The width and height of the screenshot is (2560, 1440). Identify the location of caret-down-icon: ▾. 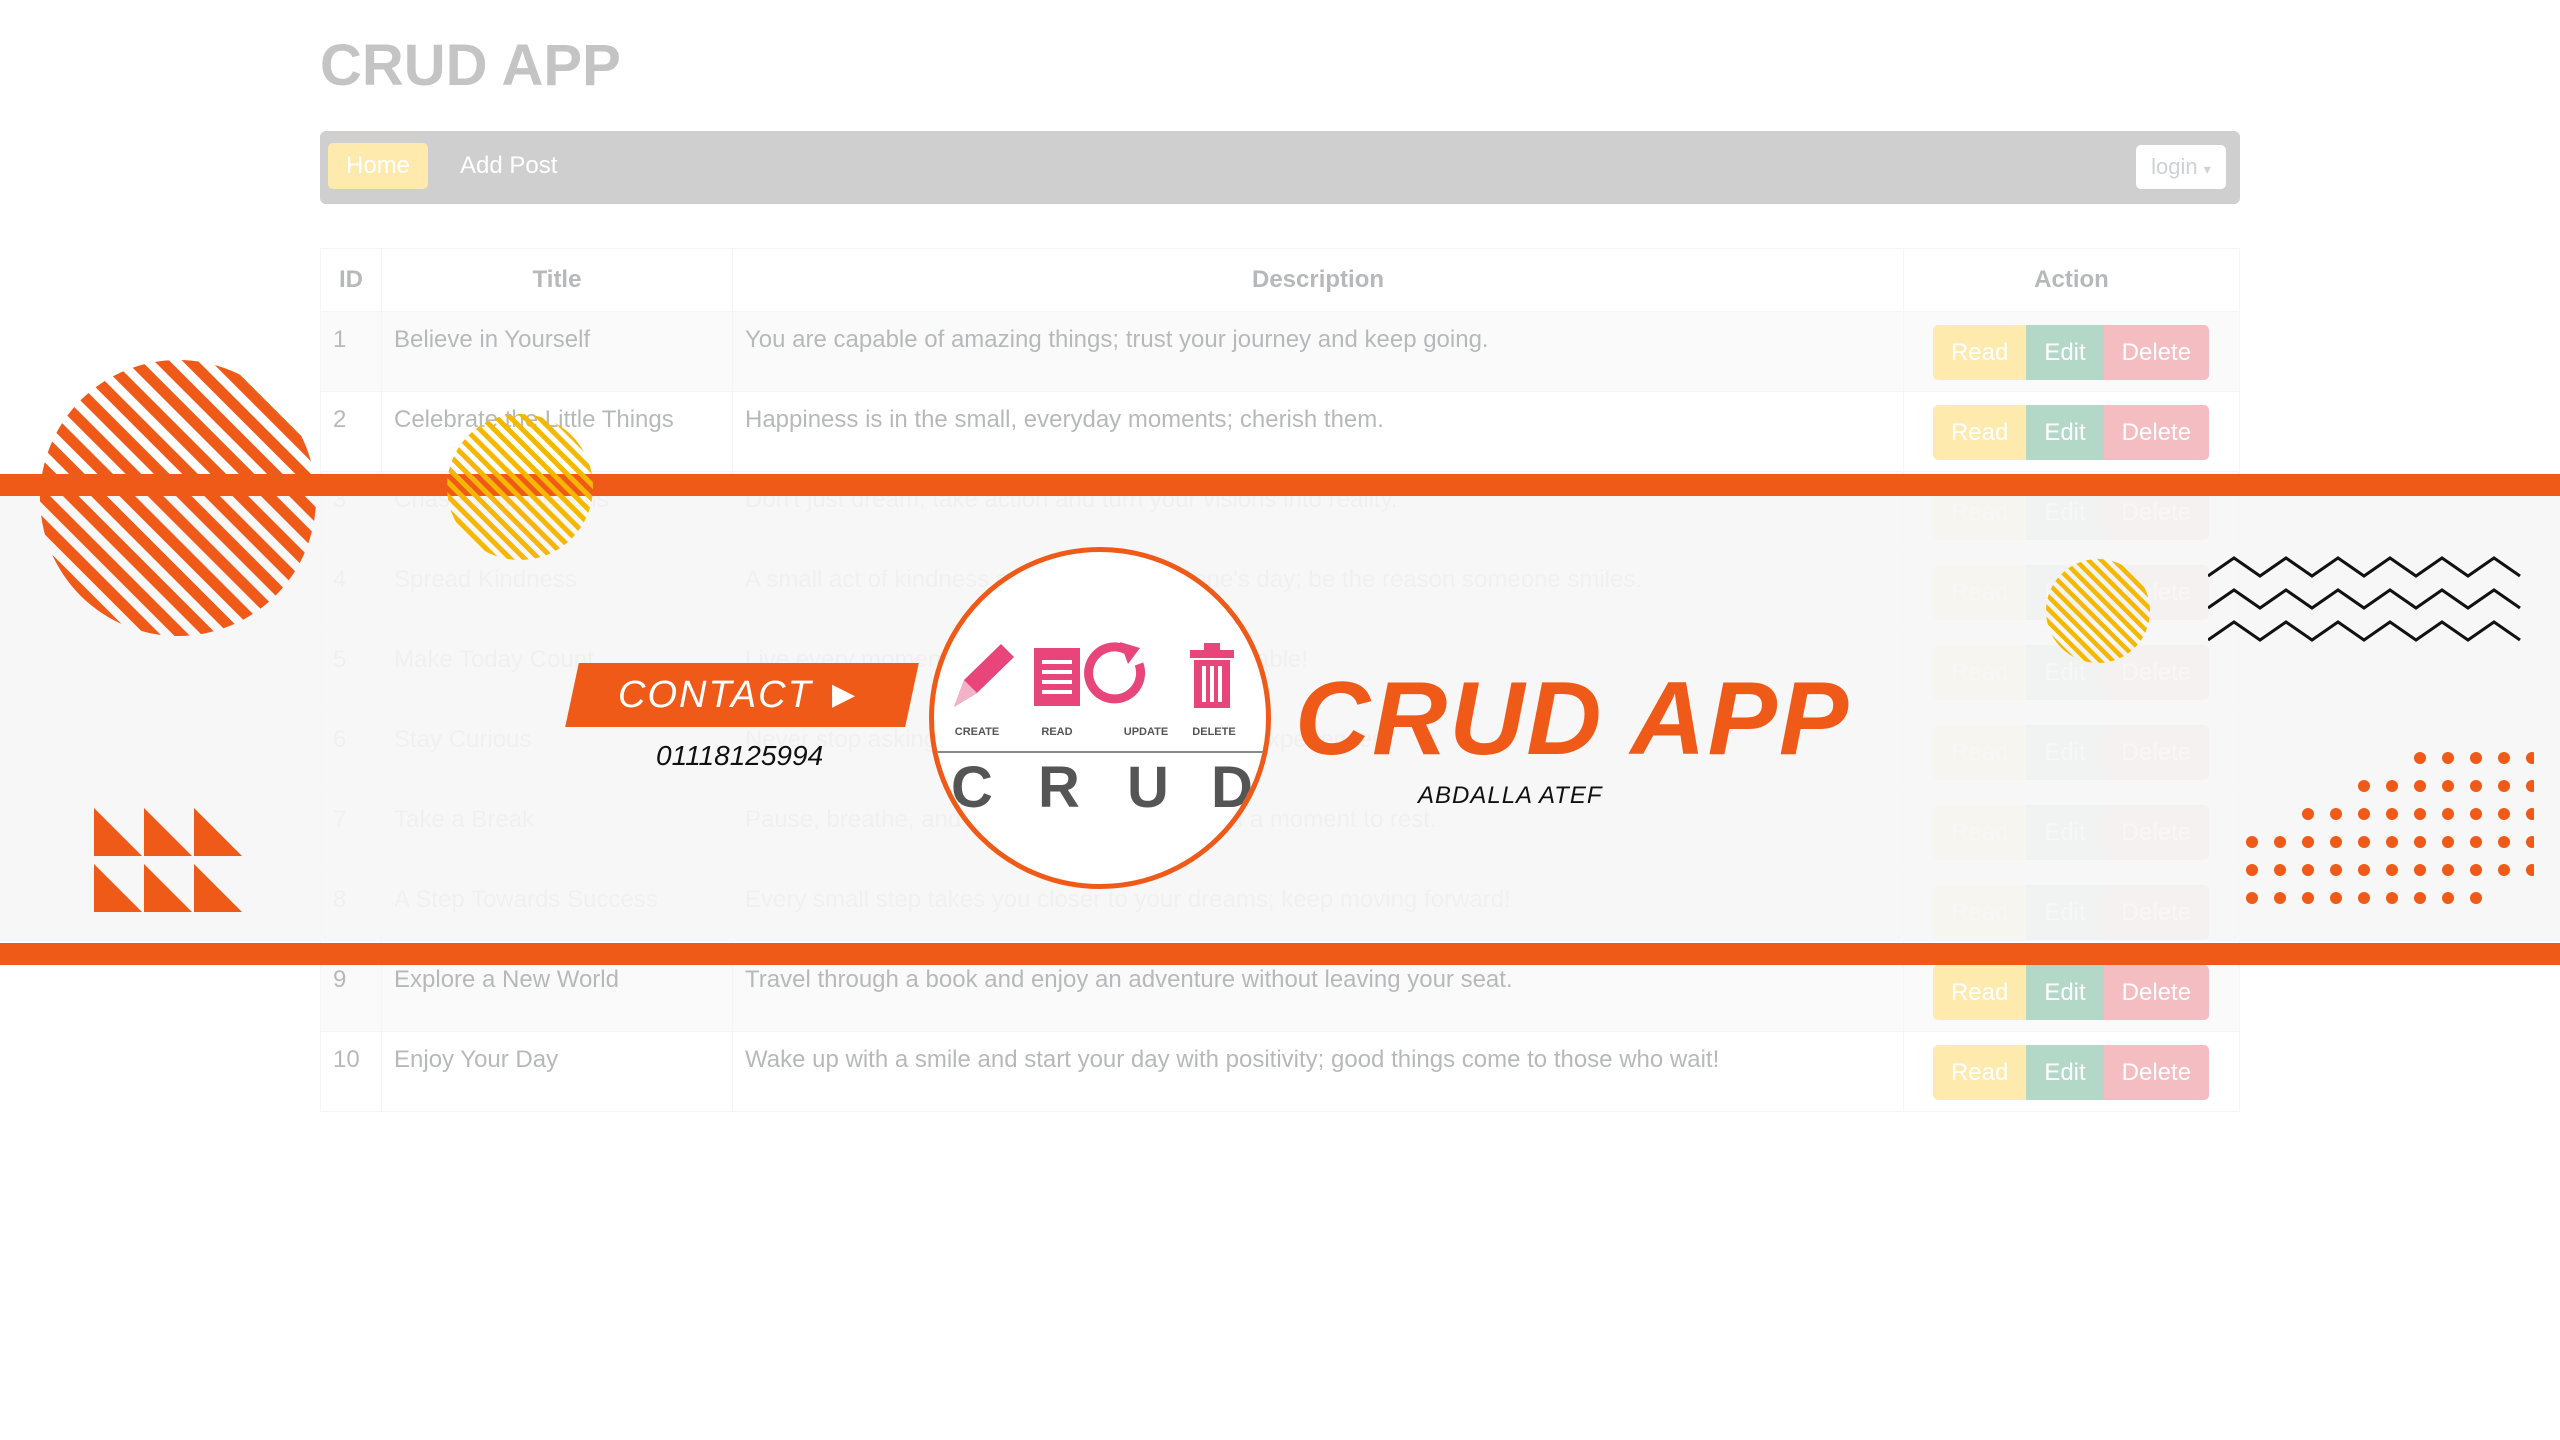
(2207, 169).